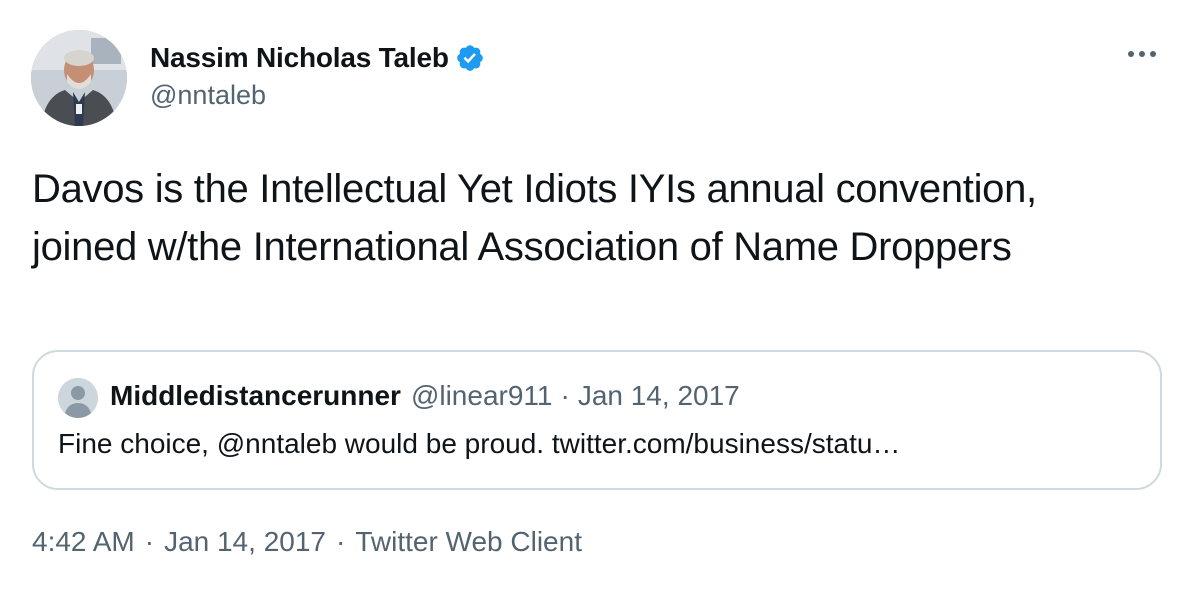 The image size is (1190, 594). I want to click on default-profile-icon, so click(78, 398).